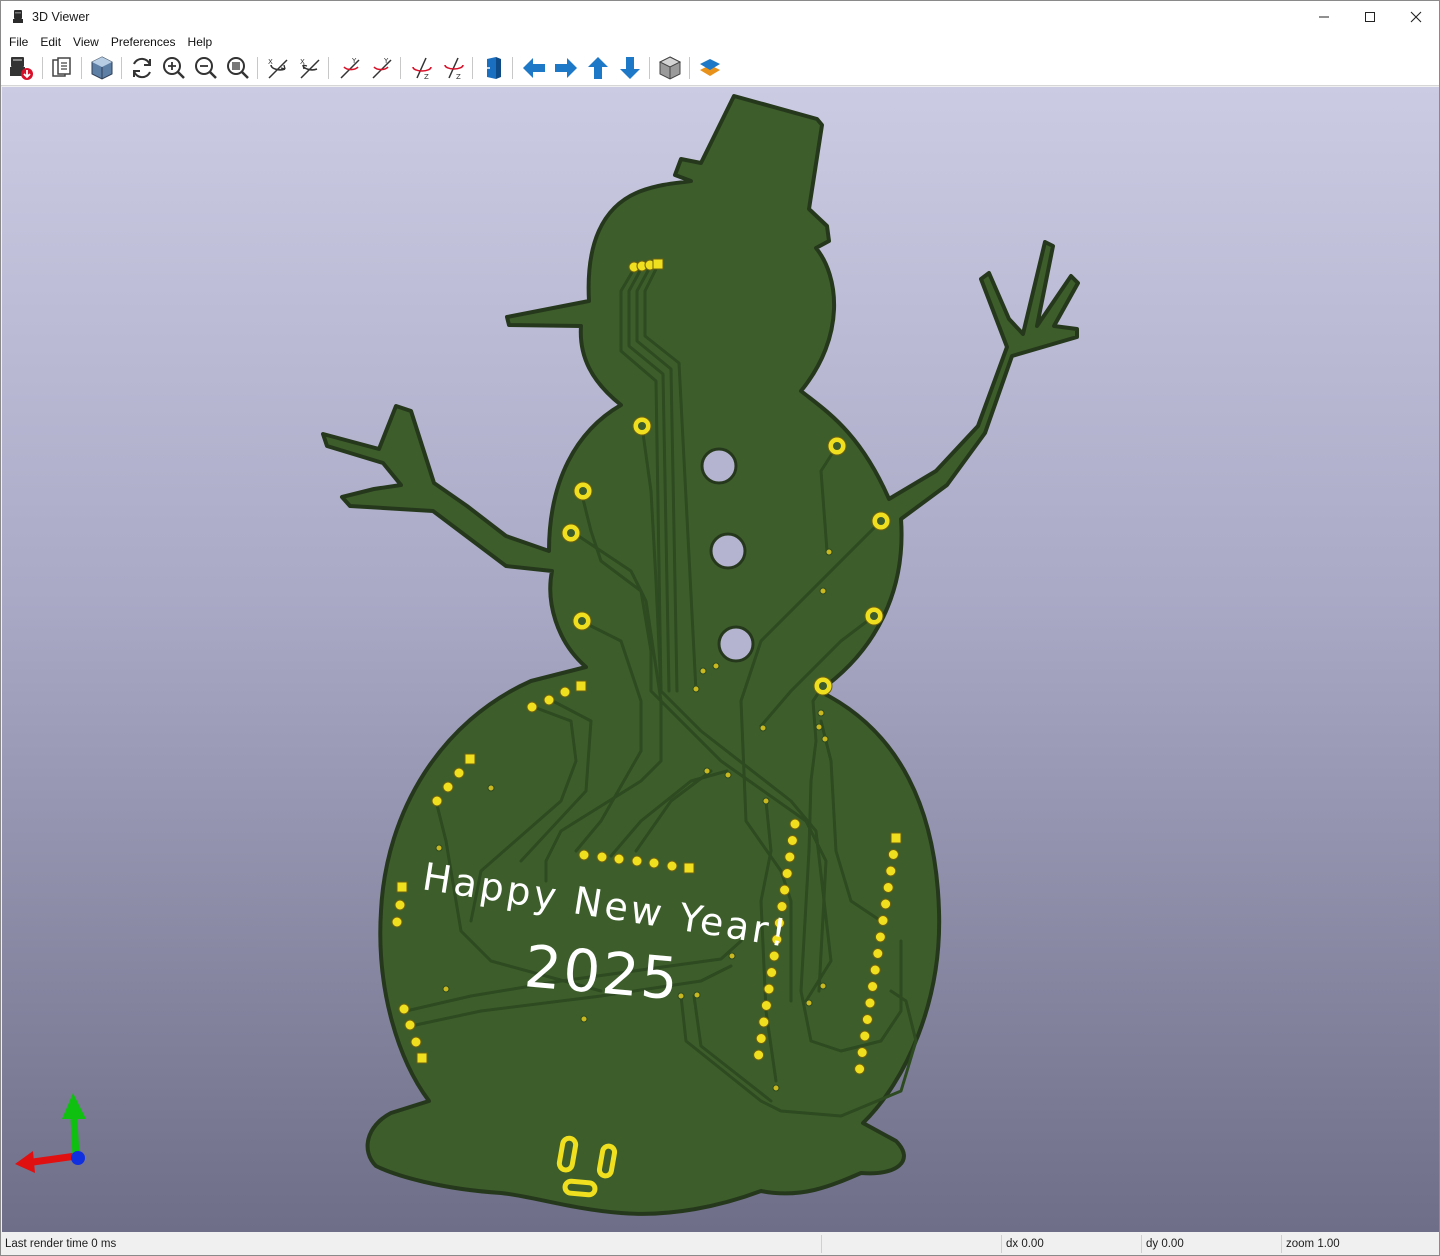 The image size is (1440, 1256). I want to click on toolbar: X X Y Y Z Z, so click(720, 68).